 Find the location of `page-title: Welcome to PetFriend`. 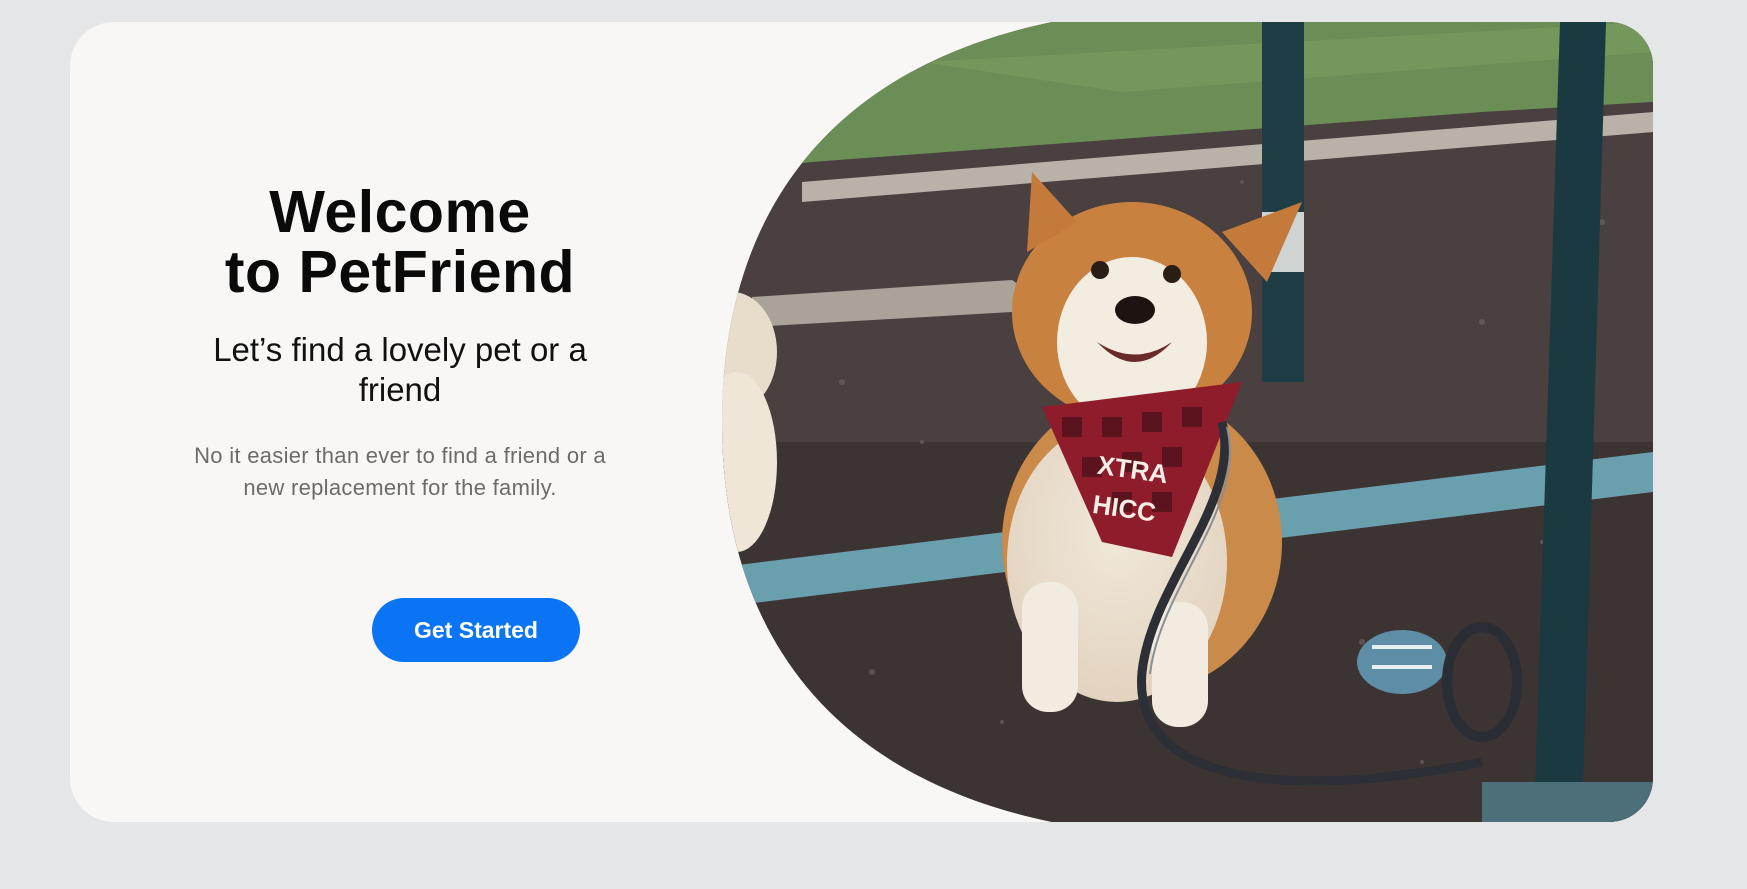

page-title: Welcome to PetFriend is located at coordinates (400, 242).